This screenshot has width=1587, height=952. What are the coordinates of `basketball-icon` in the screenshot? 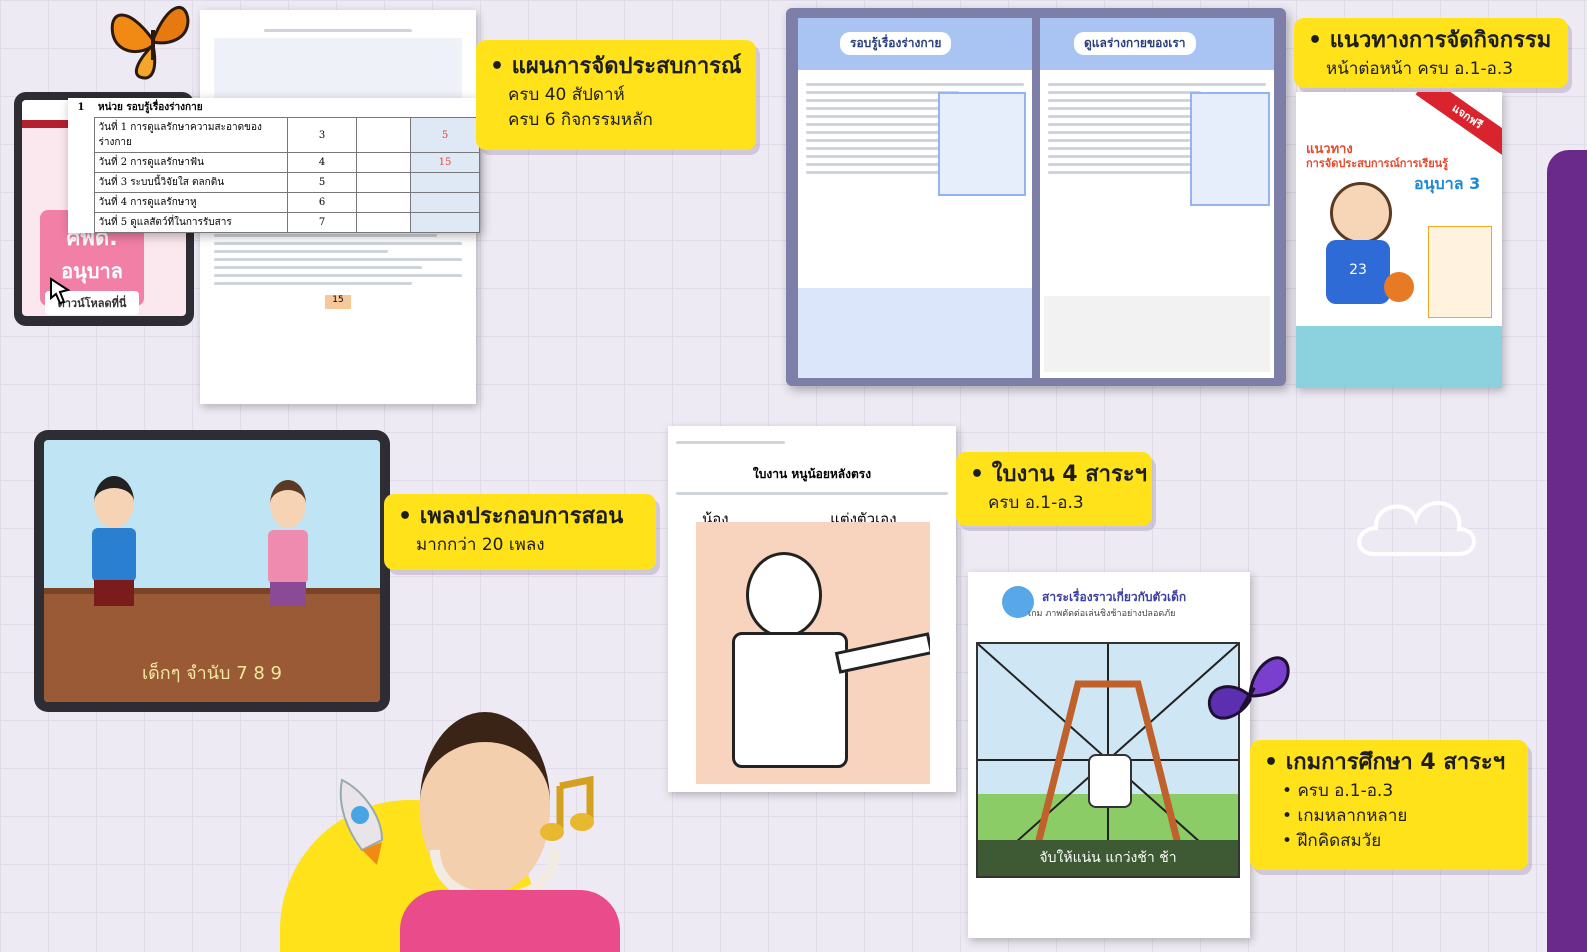 It's located at (1399, 287).